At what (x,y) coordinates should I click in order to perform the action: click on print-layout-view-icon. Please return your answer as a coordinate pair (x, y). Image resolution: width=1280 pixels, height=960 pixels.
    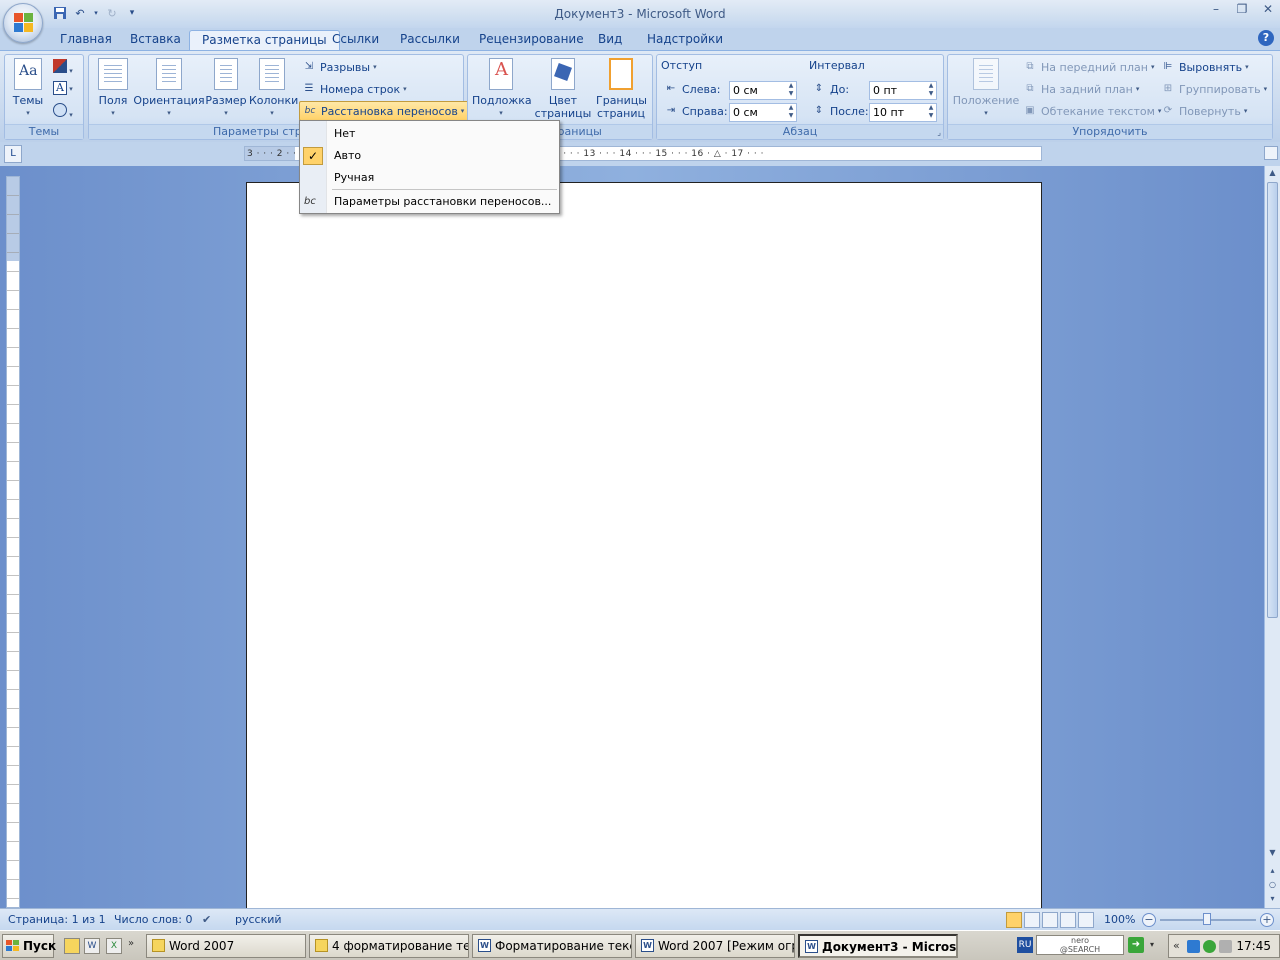
    Looking at the image, I should click on (1014, 920).